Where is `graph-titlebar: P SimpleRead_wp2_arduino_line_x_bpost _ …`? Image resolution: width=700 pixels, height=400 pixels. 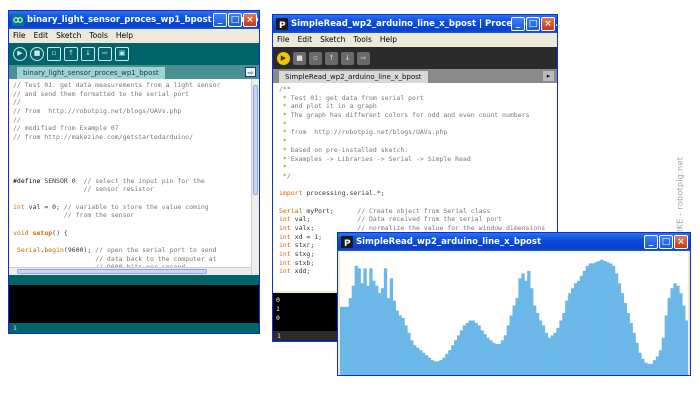 graph-titlebar: P SimpleRead_wp2_arduino_line_x_bpost _ … is located at coordinates (514, 242).